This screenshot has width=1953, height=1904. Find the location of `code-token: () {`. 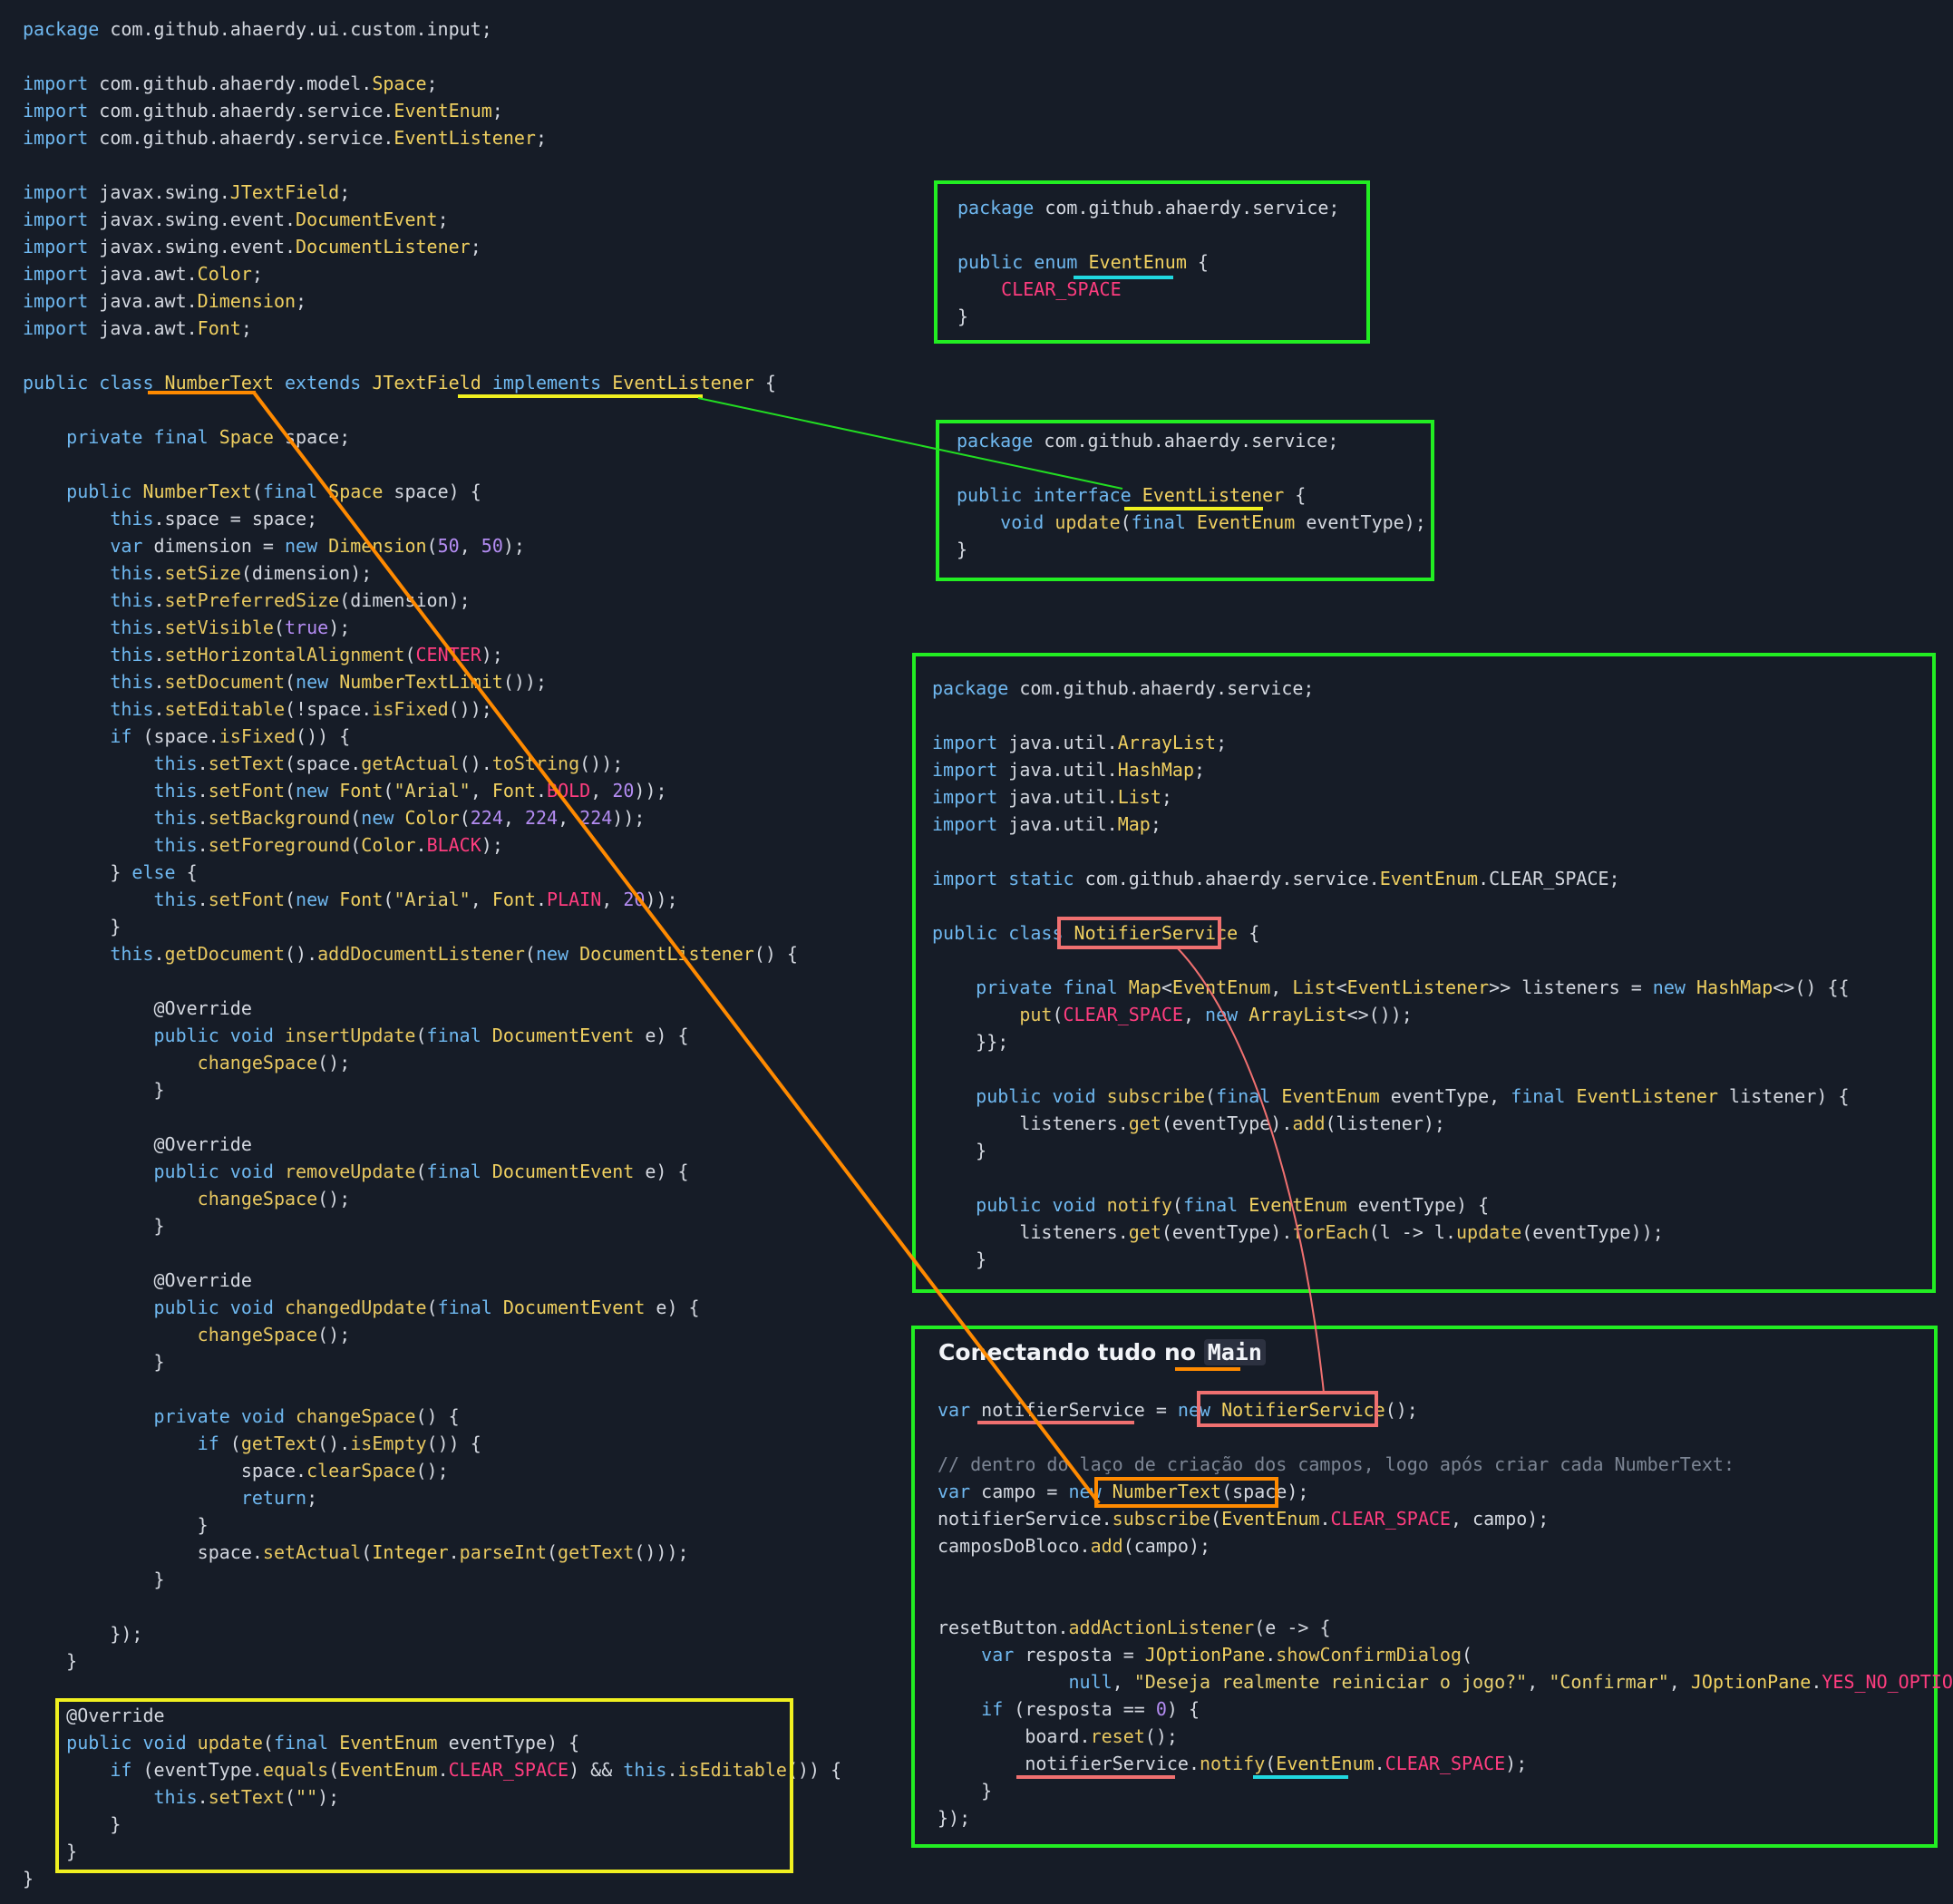

code-token: () { is located at coordinates (437, 1416).